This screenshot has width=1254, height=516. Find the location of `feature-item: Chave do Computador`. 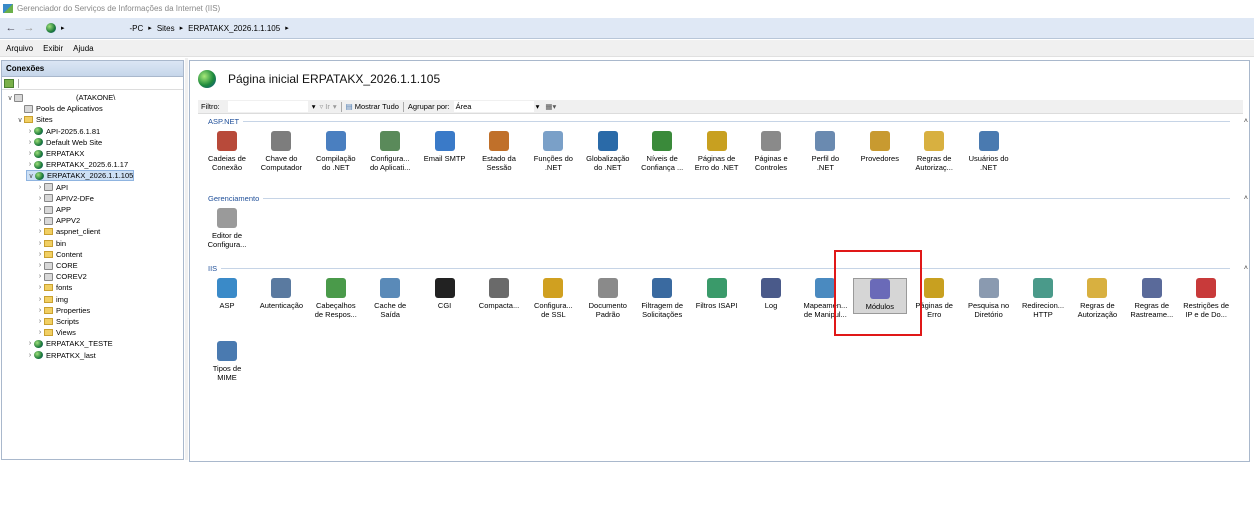

feature-item: Chave do Computador is located at coordinates (281, 151).